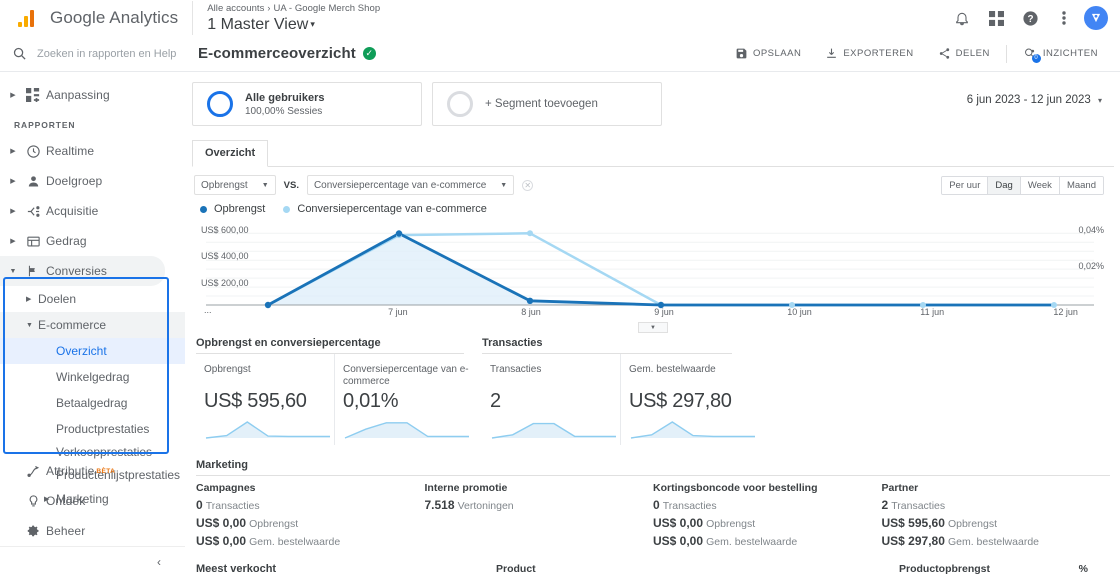  Describe the element at coordinates (92, 181) in the screenshot. I see `sidebar-item-doelgroep: ▶ Doelgroep` at that location.